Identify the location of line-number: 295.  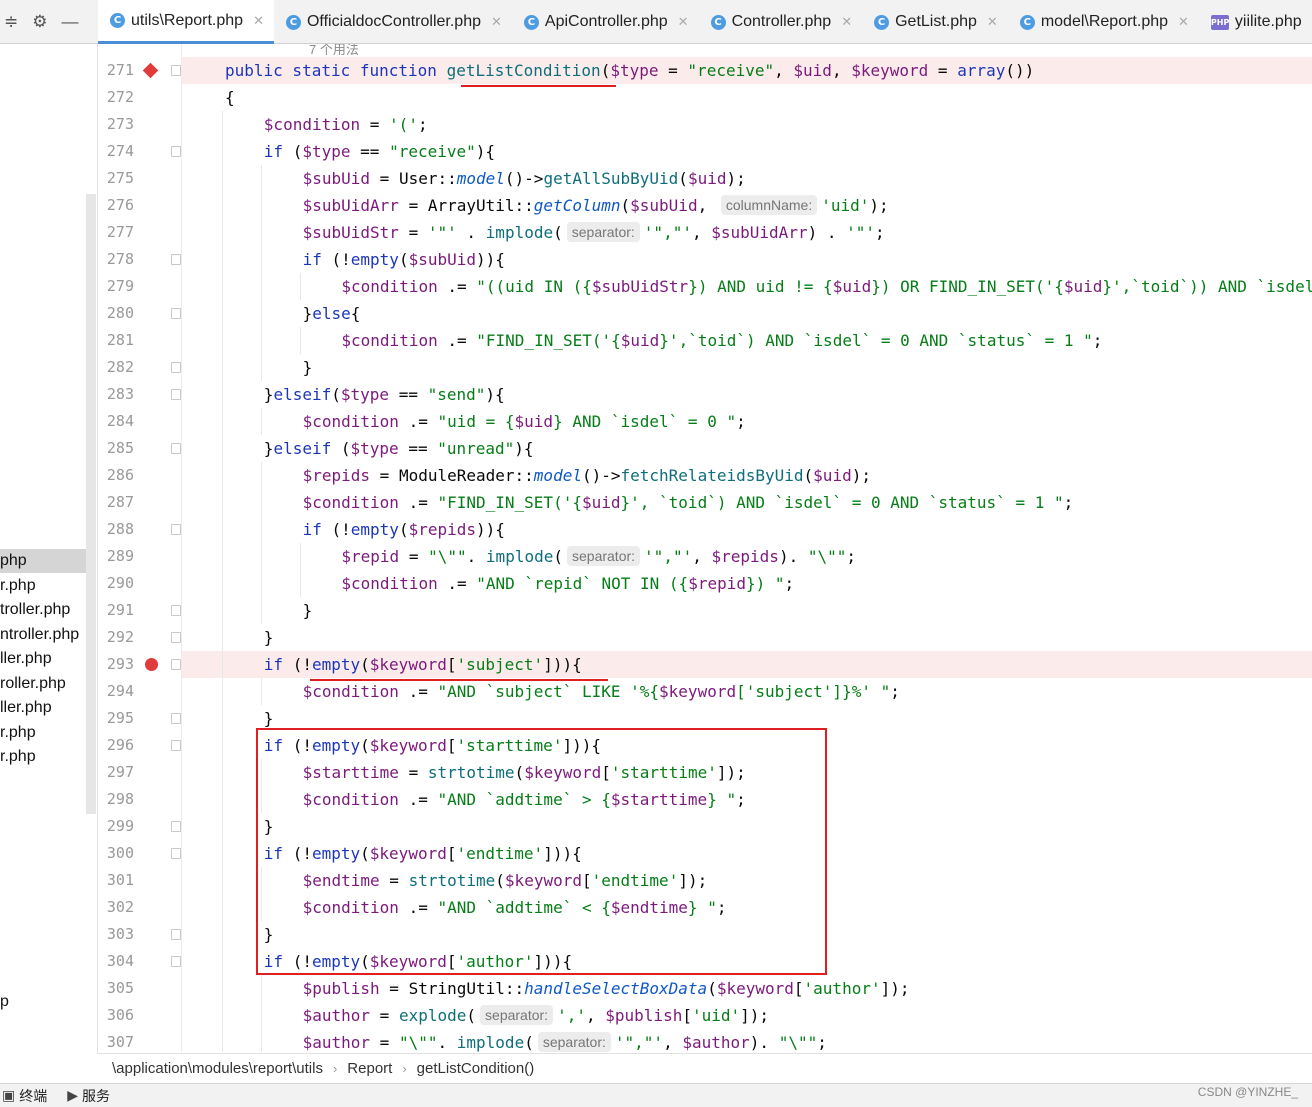
(116, 718).